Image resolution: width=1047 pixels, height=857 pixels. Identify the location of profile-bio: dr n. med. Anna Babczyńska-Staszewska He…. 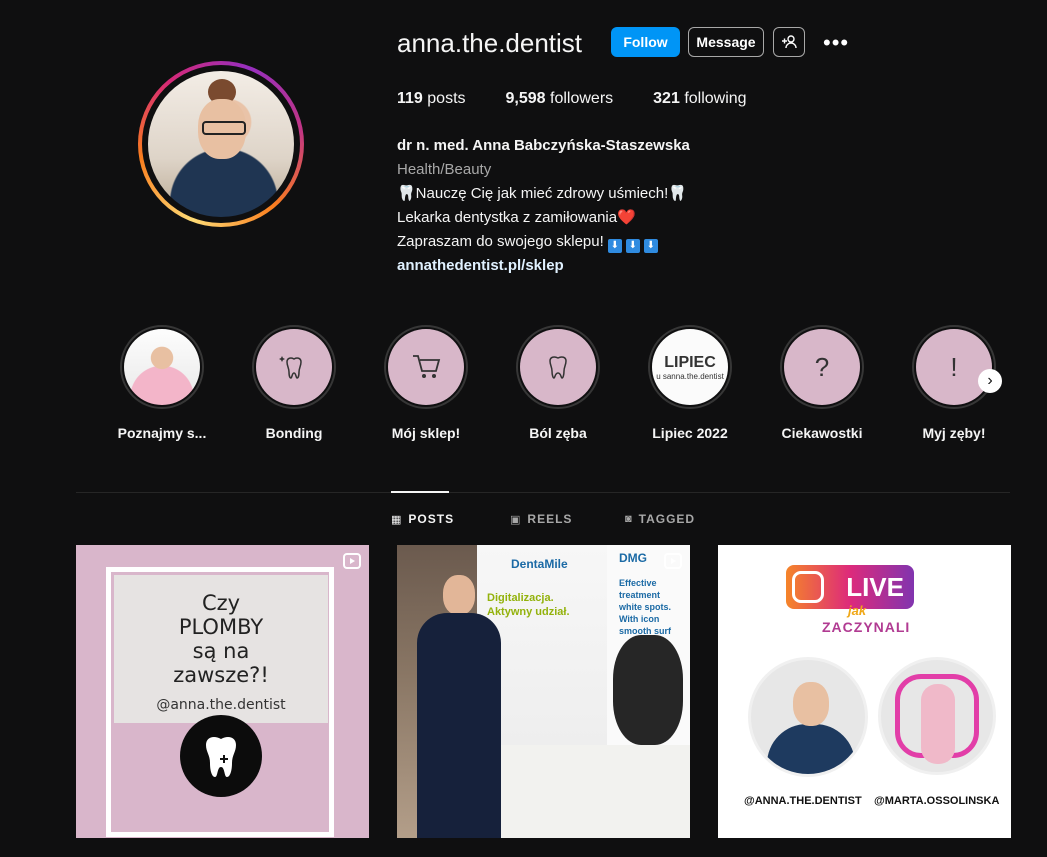
(543, 206).